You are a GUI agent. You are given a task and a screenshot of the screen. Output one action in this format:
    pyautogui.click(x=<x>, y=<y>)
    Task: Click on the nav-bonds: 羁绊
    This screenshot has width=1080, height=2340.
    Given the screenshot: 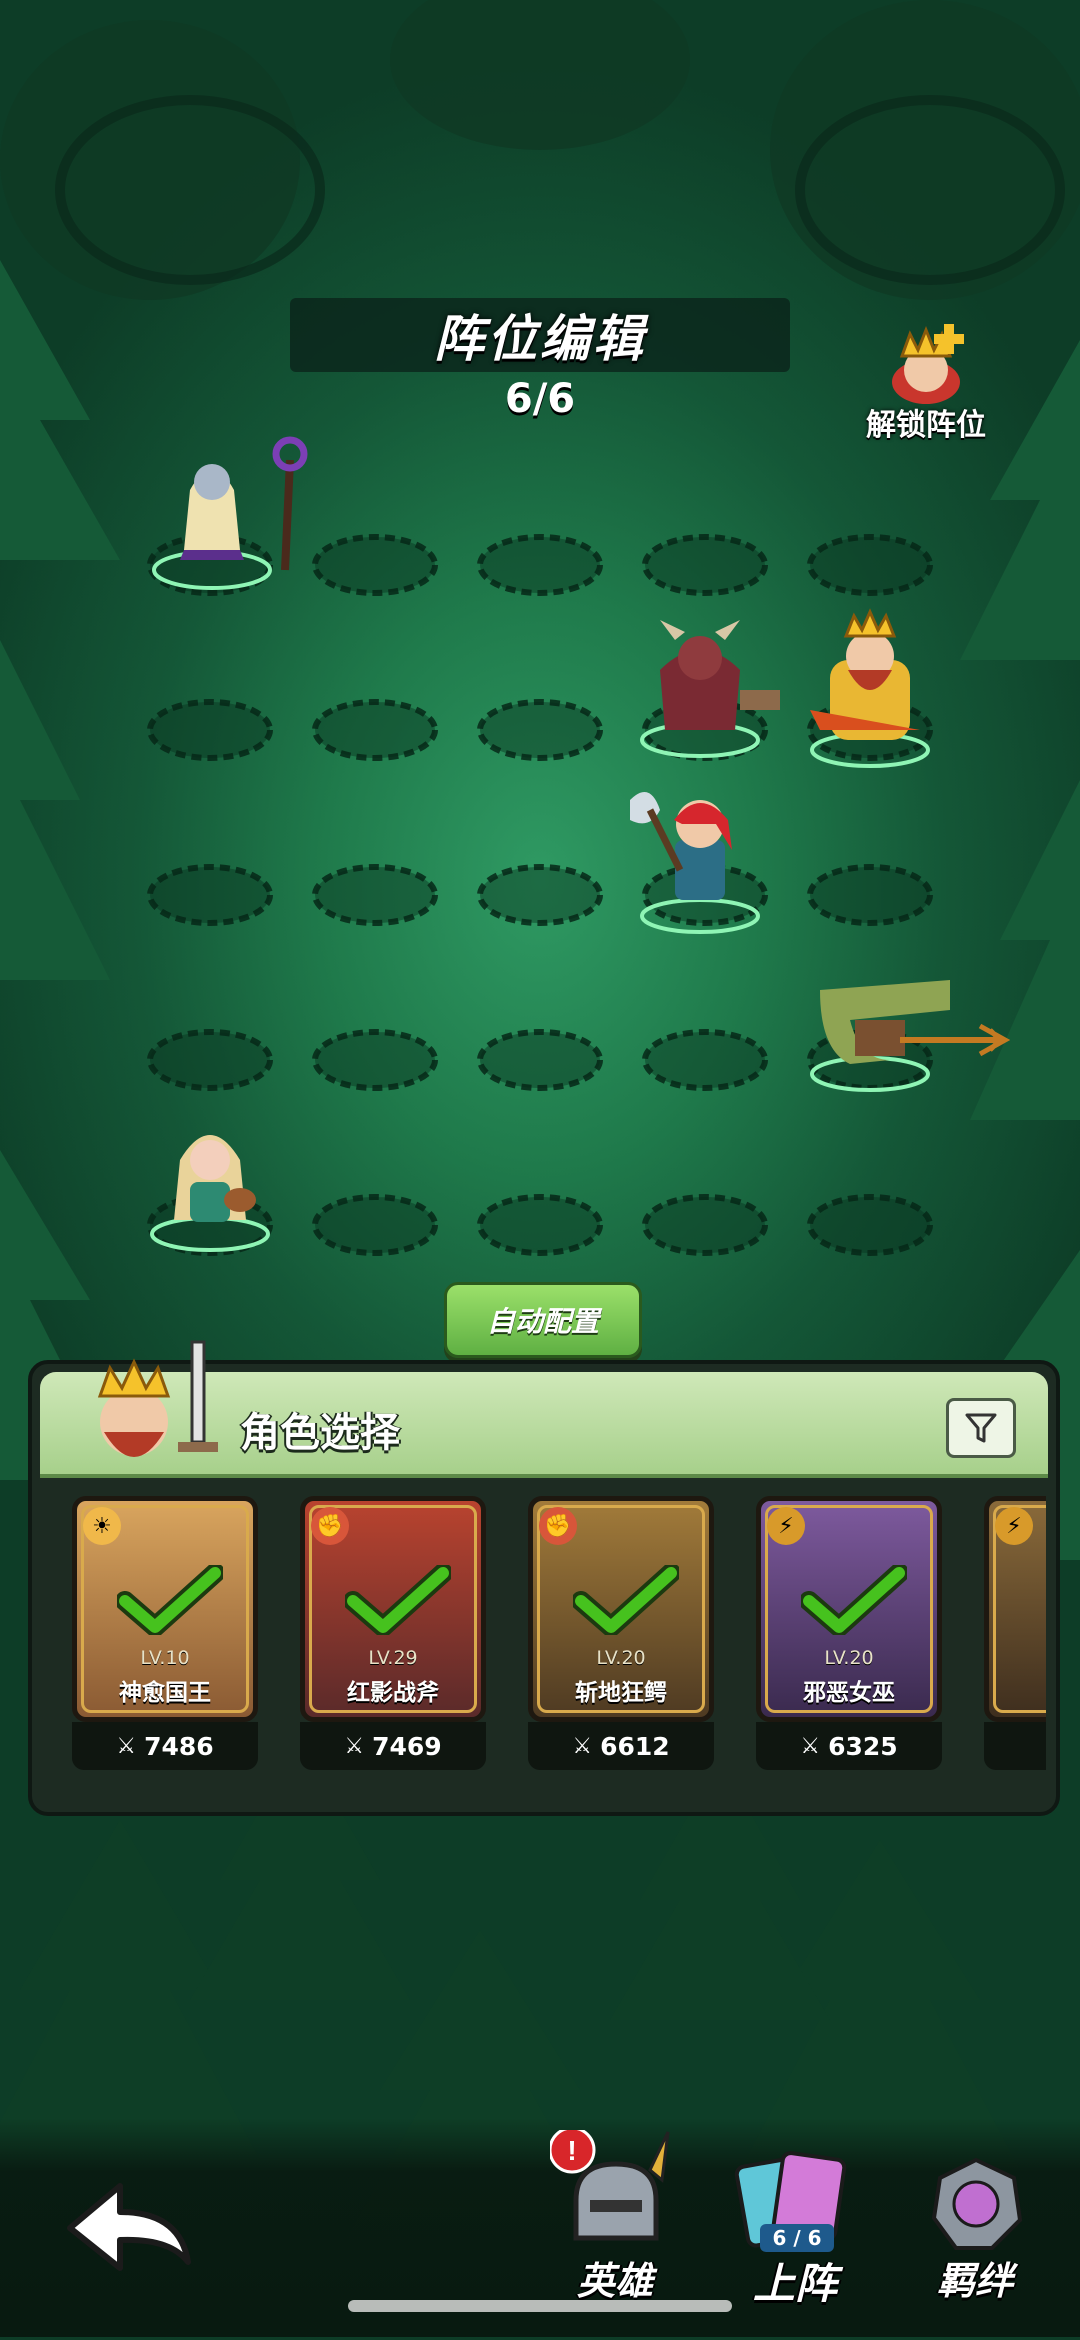 What is the action you would take?
    pyautogui.click(x=975, y=2246)
    